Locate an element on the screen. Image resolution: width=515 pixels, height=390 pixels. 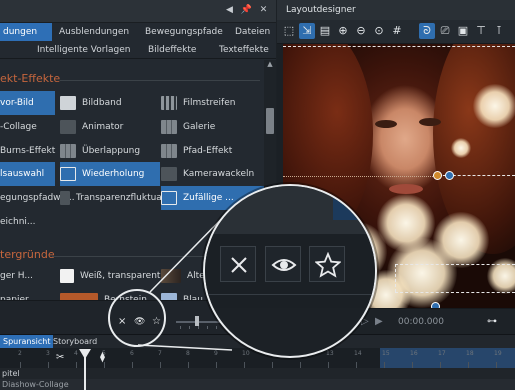
close-icon is located at coordinates (239, 265).